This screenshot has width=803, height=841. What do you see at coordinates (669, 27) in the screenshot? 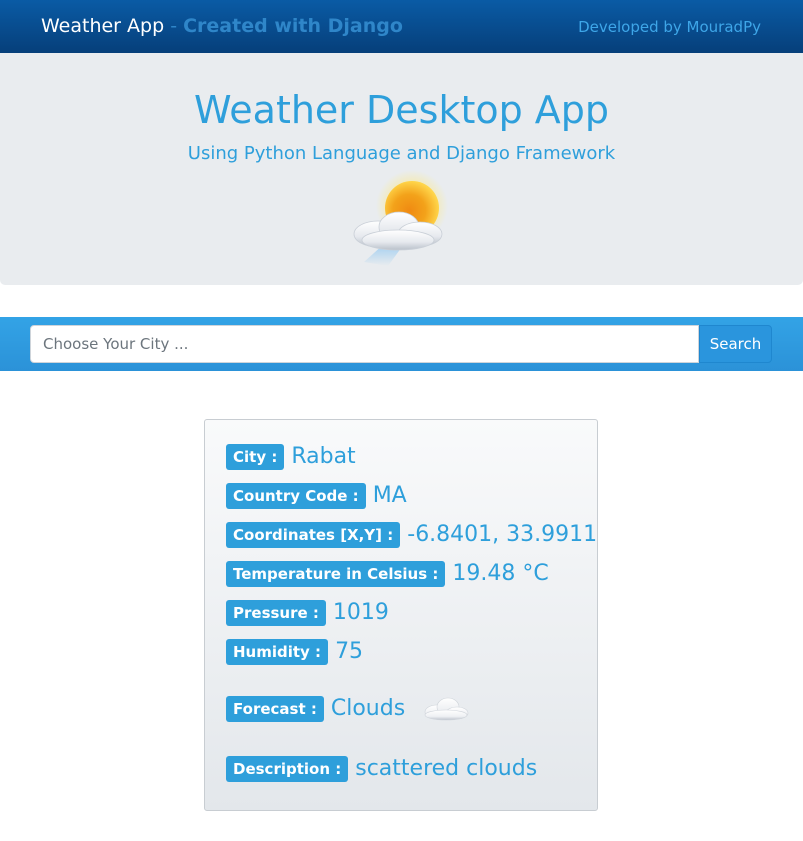
I see `developer-link: Developed by MouradPy` at bounding box center [669, 27].